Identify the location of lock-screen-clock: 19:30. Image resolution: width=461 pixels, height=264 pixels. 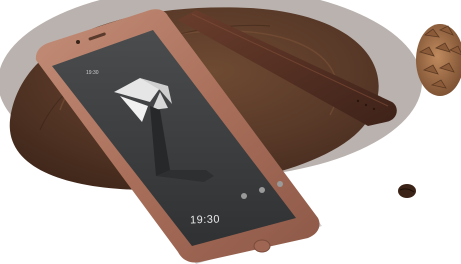
(205, 220).